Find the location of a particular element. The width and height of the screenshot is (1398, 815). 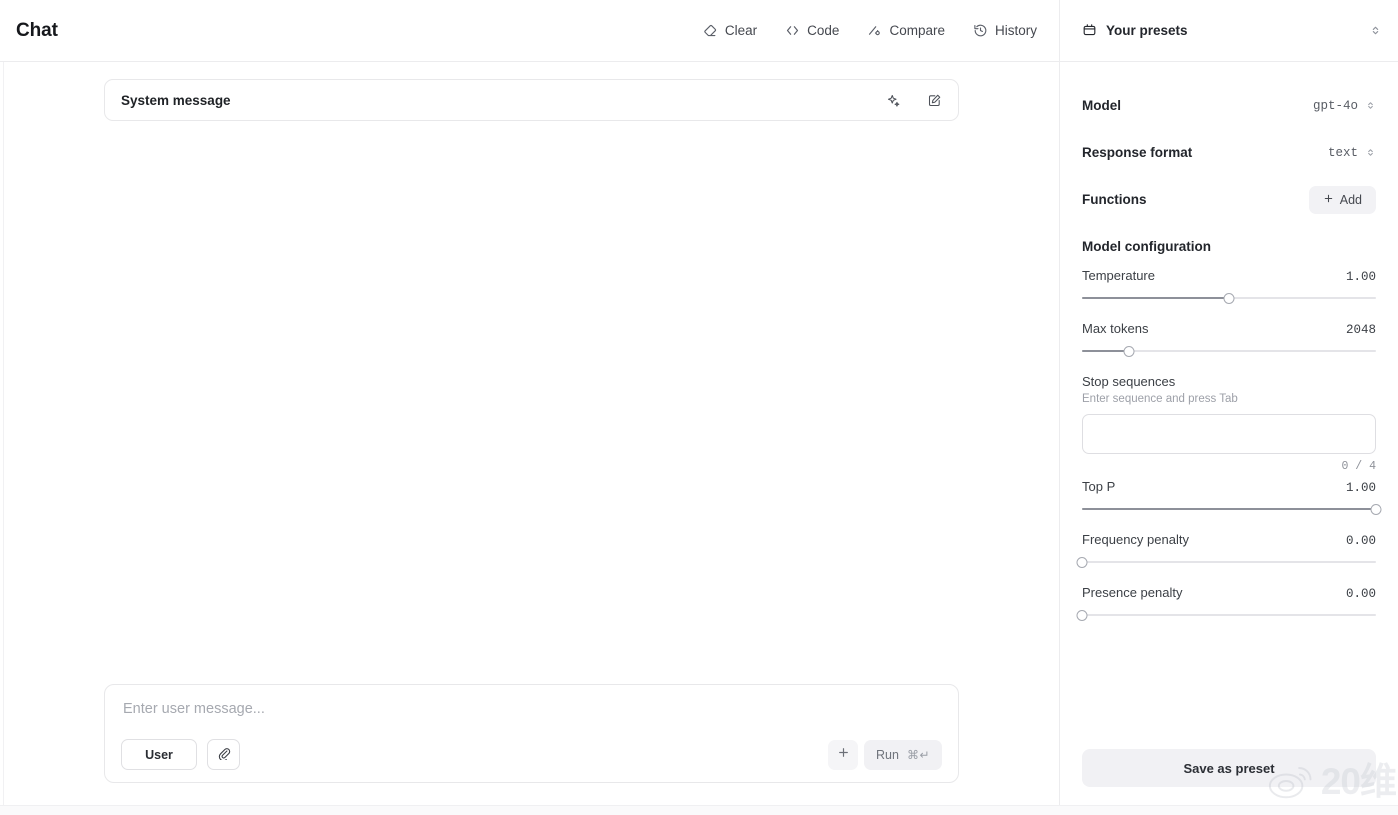

add-message-button is located at coordinates (843, 754).